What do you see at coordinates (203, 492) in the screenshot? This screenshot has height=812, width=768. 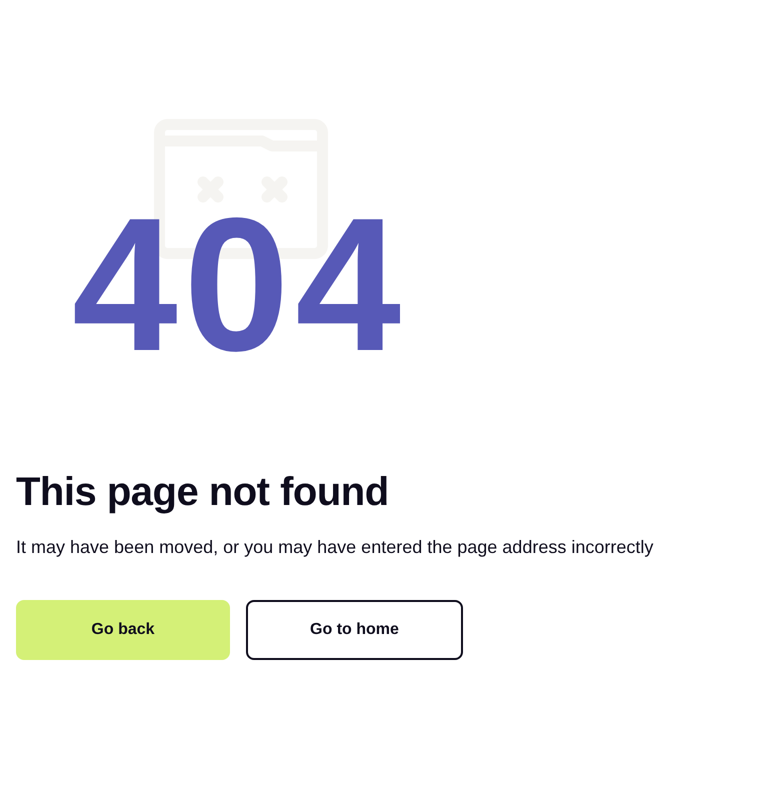 I see `page-title: This page not found` at bounding box center [203, 492].